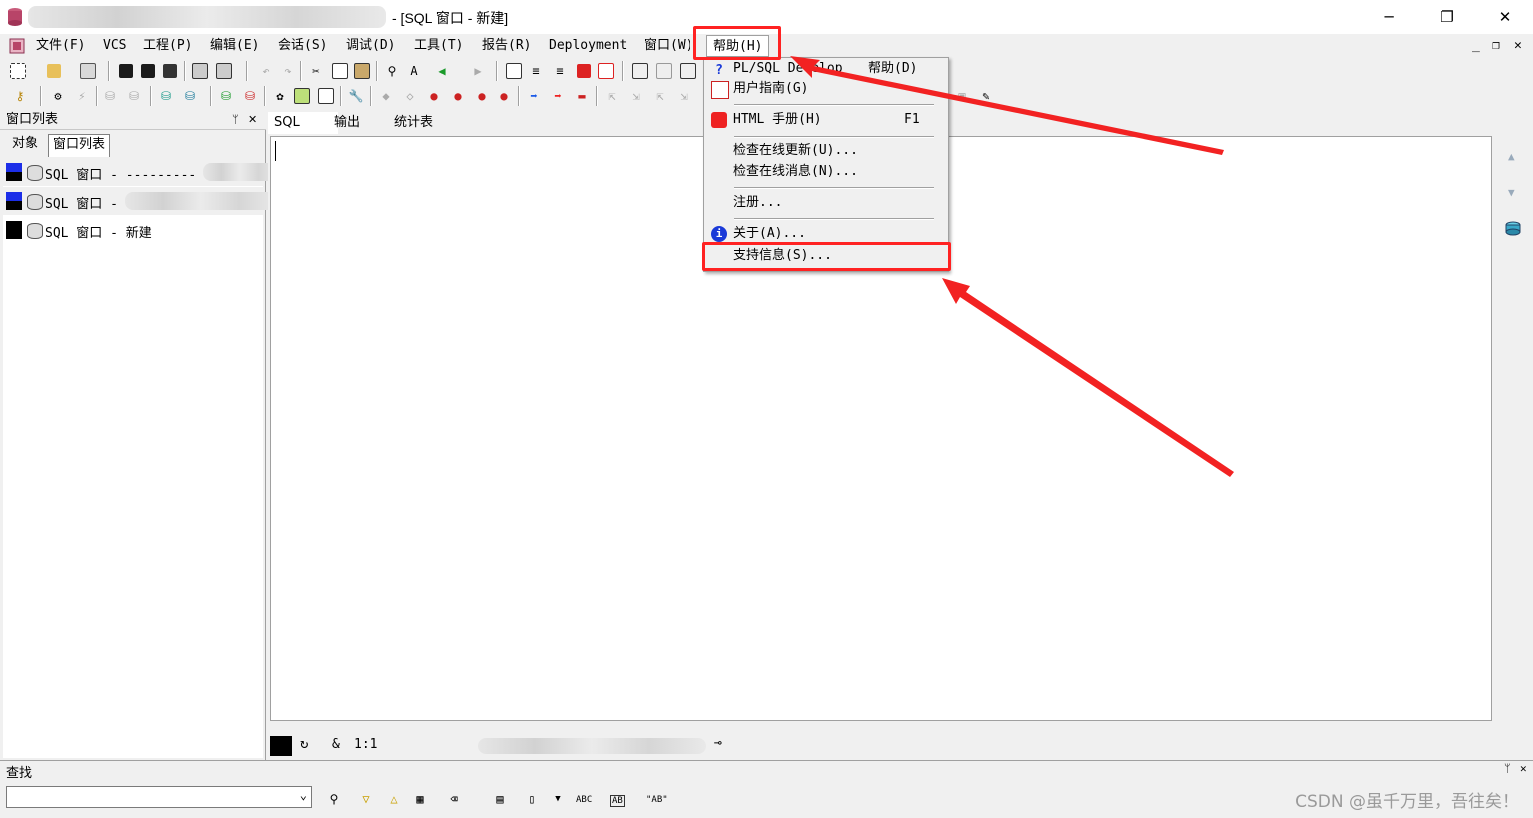 The image size is (1533, 818). What do you see at coordinates (1088, 377) in the screenshot?
I see `arrow-to-support-info` at bounding box center [1088, 377].